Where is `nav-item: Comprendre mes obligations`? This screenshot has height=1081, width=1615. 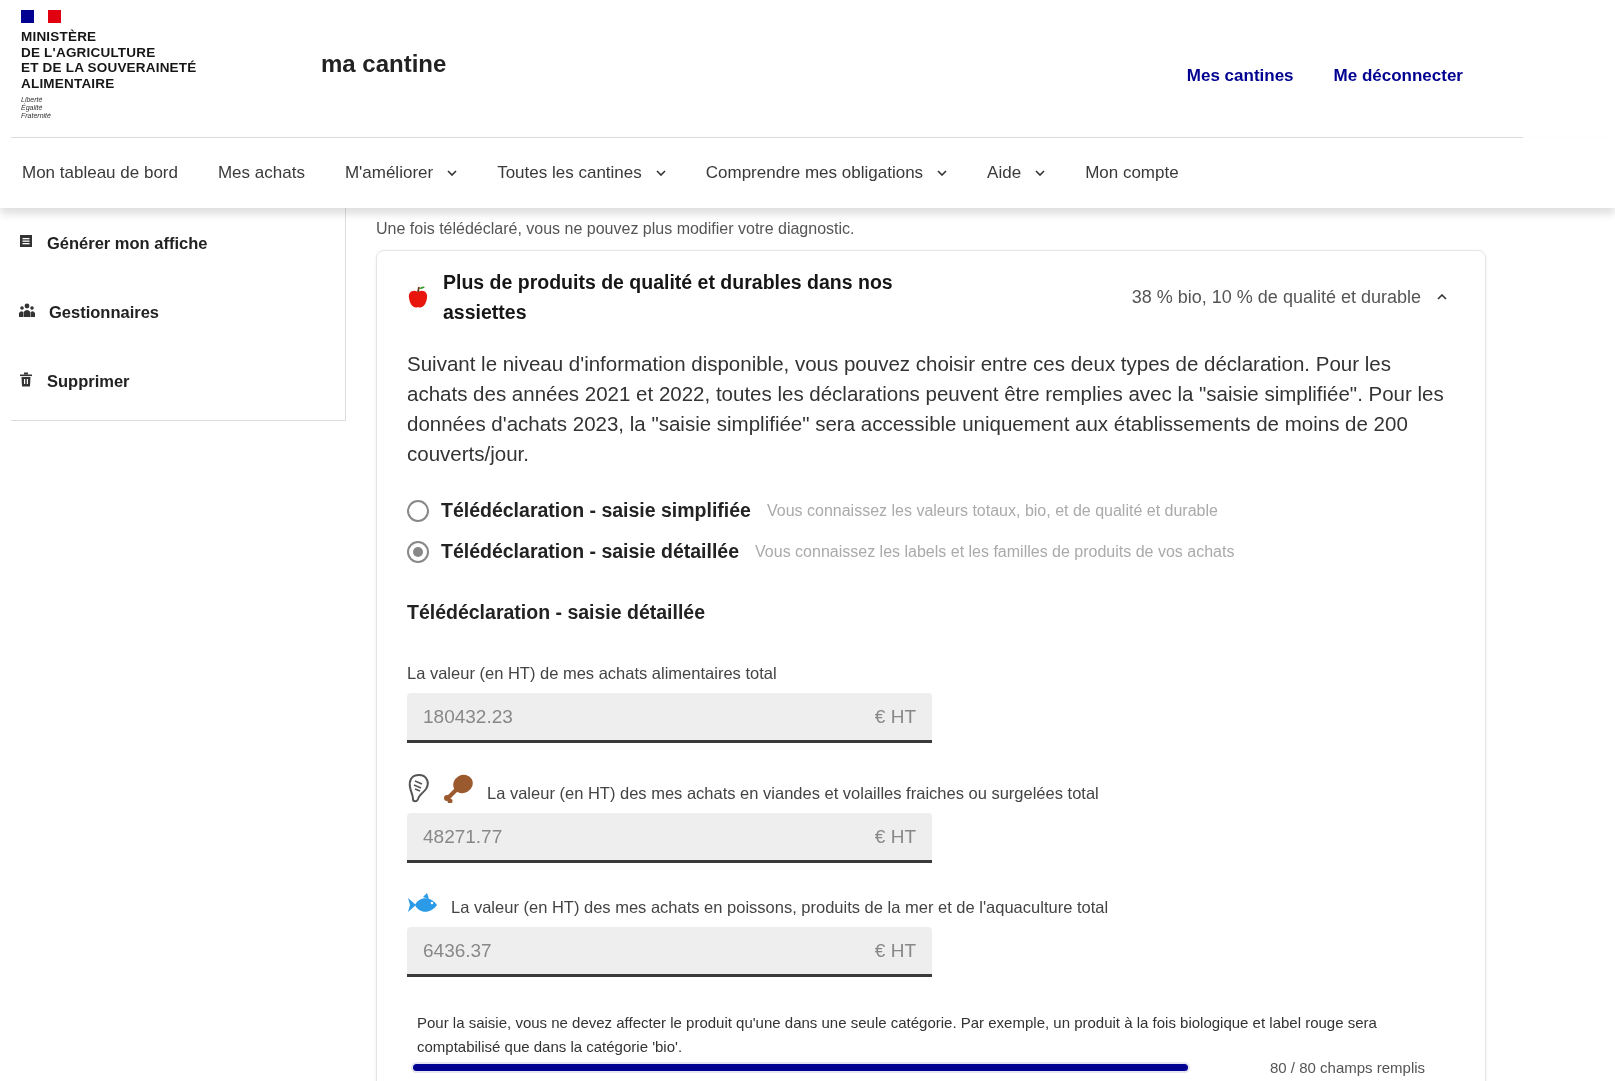 nav-item: Comprendre mes obligations is located at coordinates (846, 173).